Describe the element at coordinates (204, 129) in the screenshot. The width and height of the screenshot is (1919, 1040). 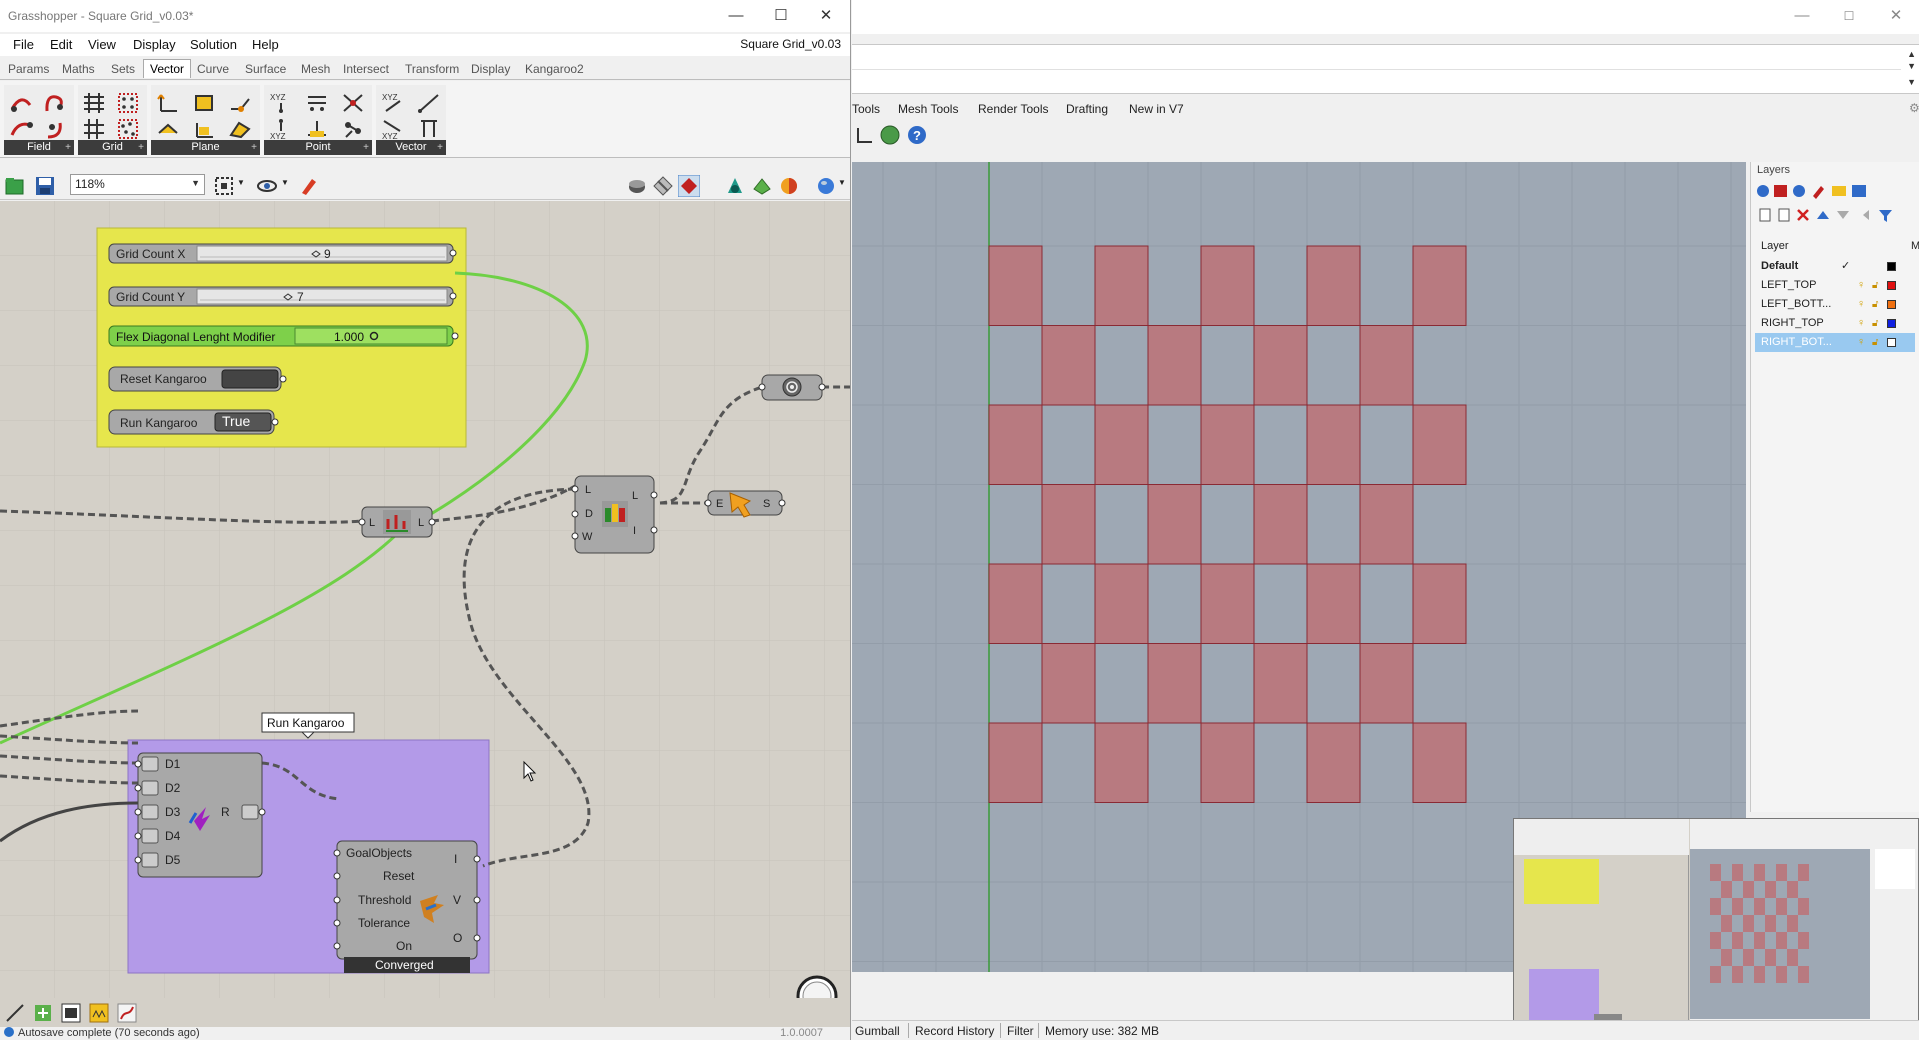
I see `plane-normal-icon` at that location.